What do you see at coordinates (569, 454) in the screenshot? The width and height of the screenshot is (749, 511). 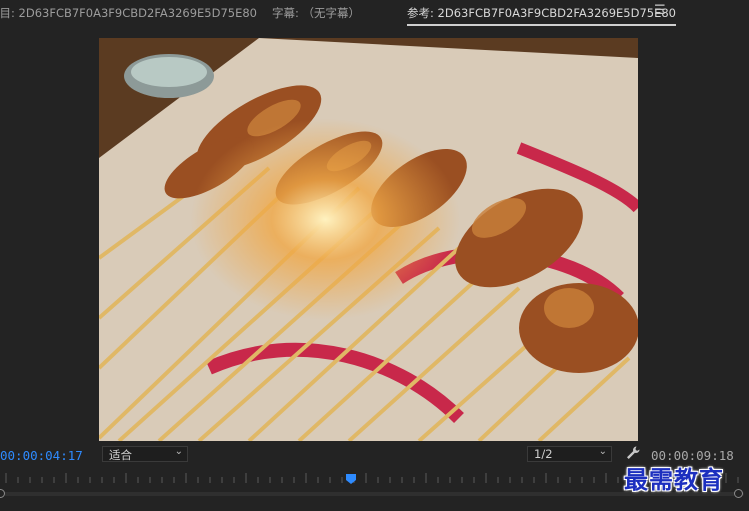 I see `playback-resolution-dropdown: 1/2 ⌄` at bounding box center [569, 454].